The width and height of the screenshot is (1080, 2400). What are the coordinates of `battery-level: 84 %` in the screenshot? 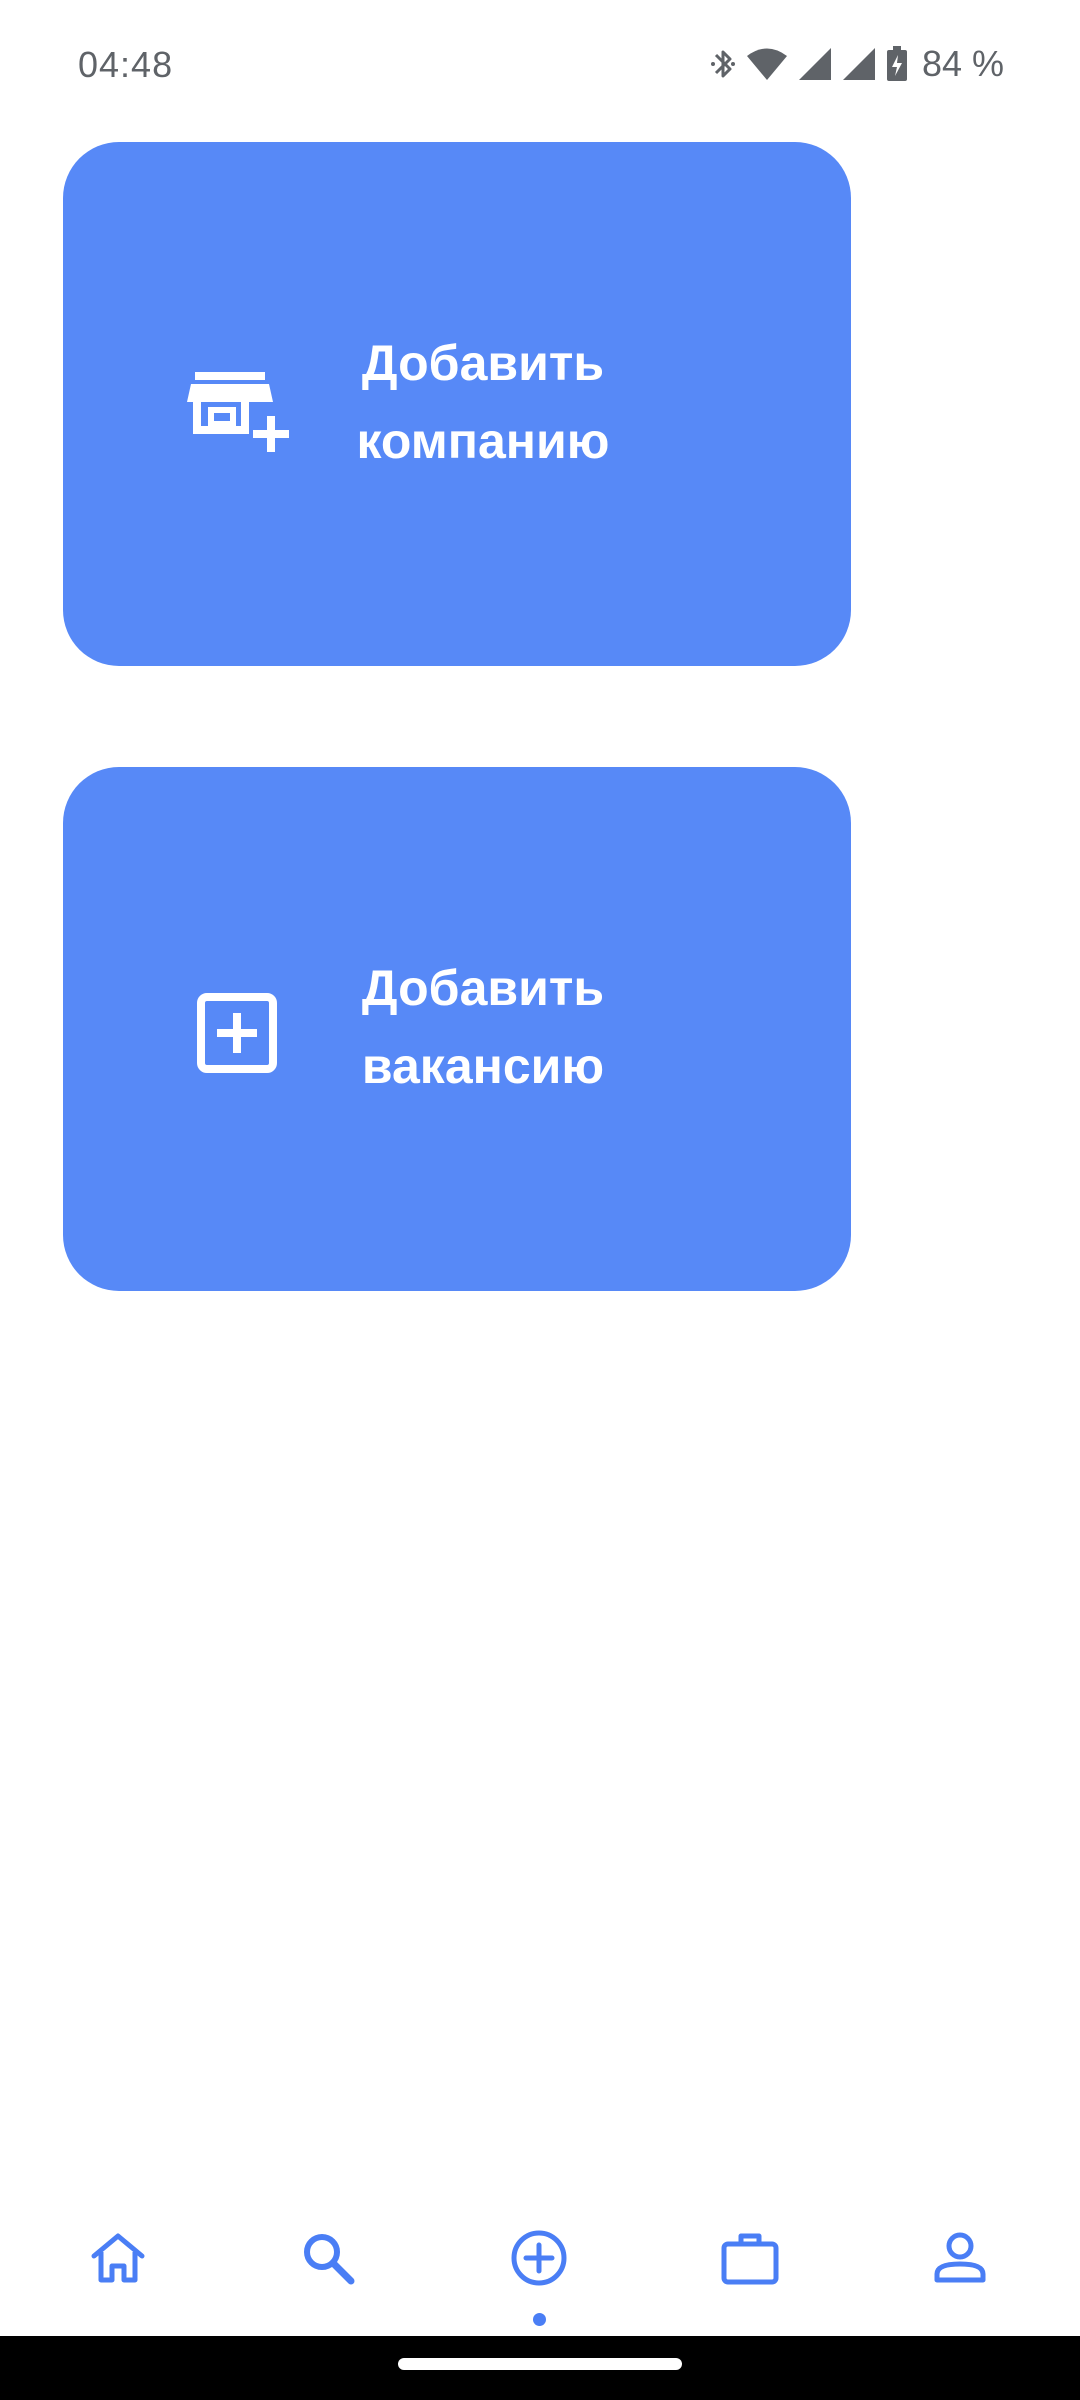 It's located at (962, 63).